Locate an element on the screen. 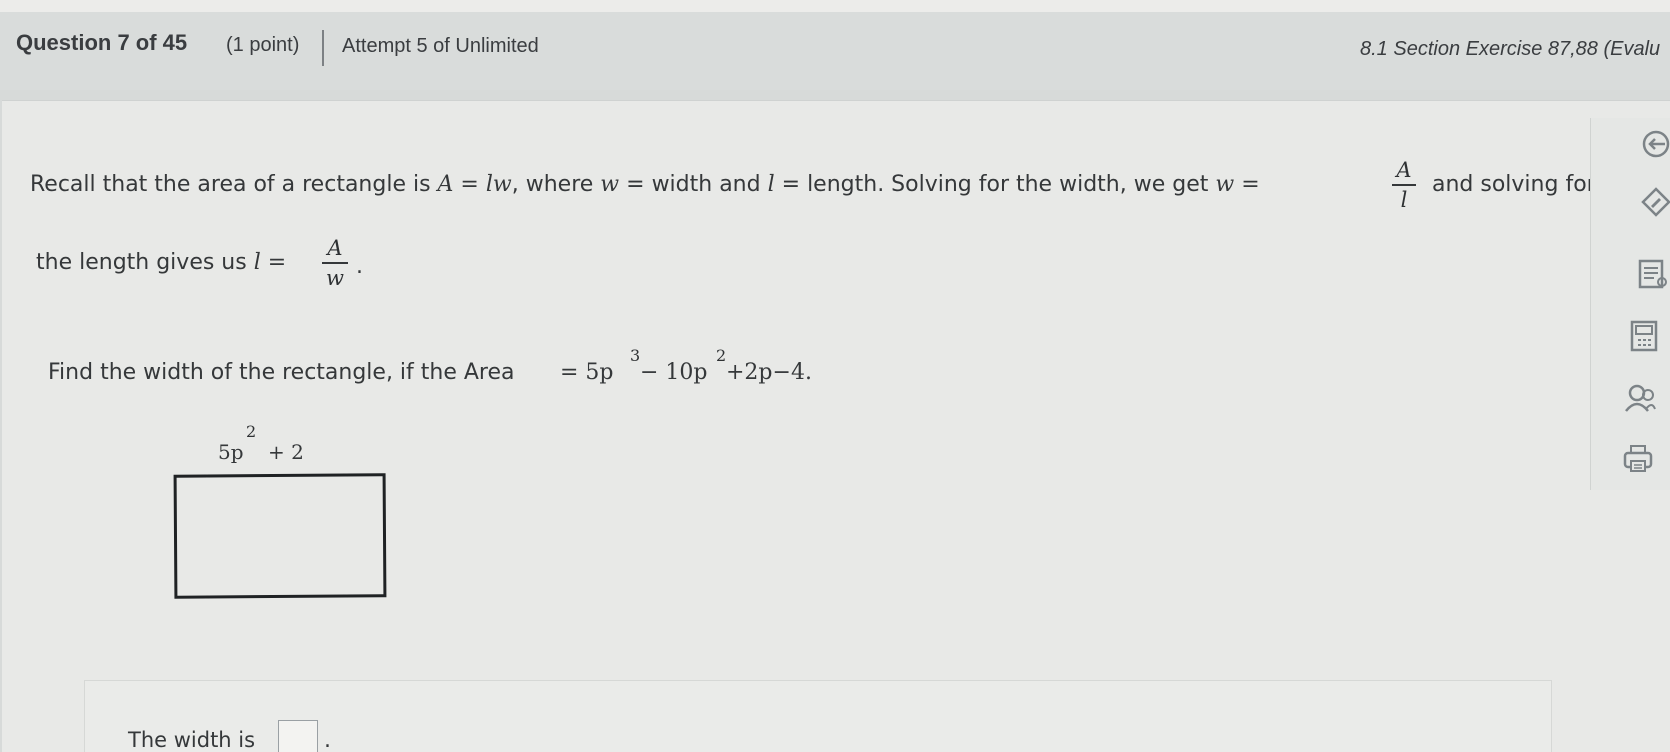 The width and height of the screenshot is (1670, 752). top-strip is located at coordinates (835, 6).